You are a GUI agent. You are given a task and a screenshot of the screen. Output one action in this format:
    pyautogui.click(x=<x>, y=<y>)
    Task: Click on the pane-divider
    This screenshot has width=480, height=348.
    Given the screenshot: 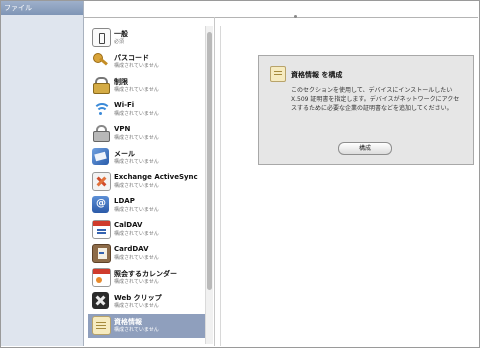 What is the action you would take?
    pyautogui.click(x=214, y=181)
    